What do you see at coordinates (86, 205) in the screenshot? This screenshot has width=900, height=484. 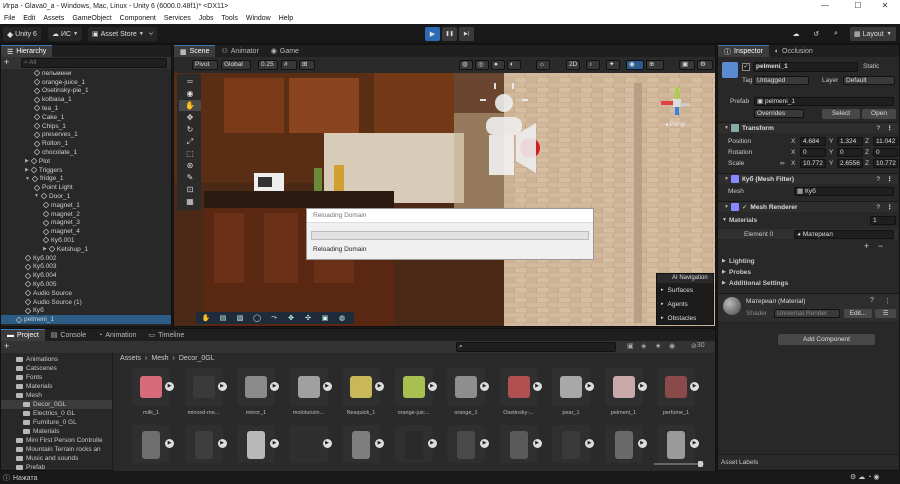 I see `hierarchy-item: magnet_1` at bounding box center [86, 205].